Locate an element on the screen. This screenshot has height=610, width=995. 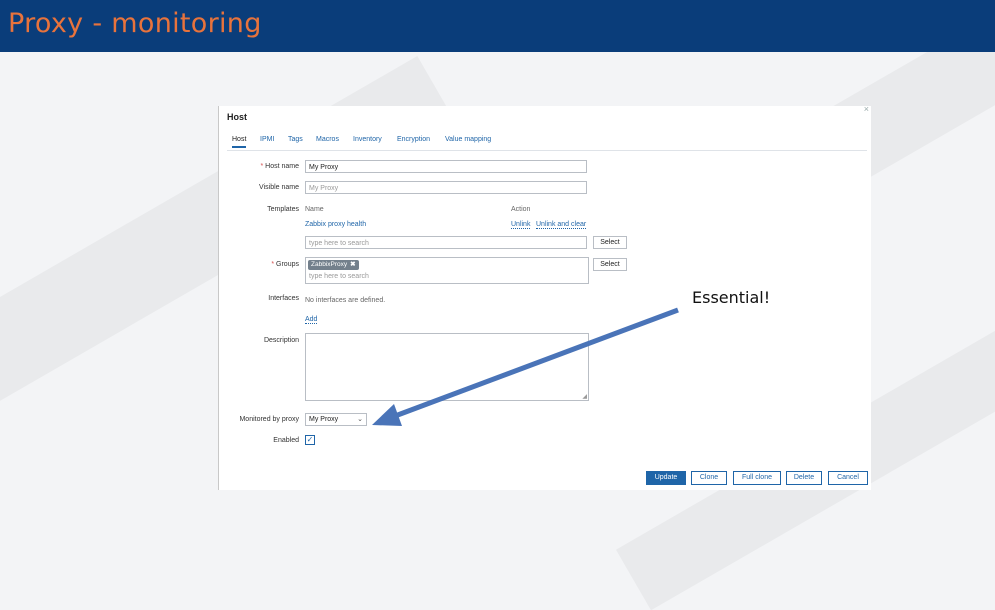
arrow-head is located at coordinates (387, 415).